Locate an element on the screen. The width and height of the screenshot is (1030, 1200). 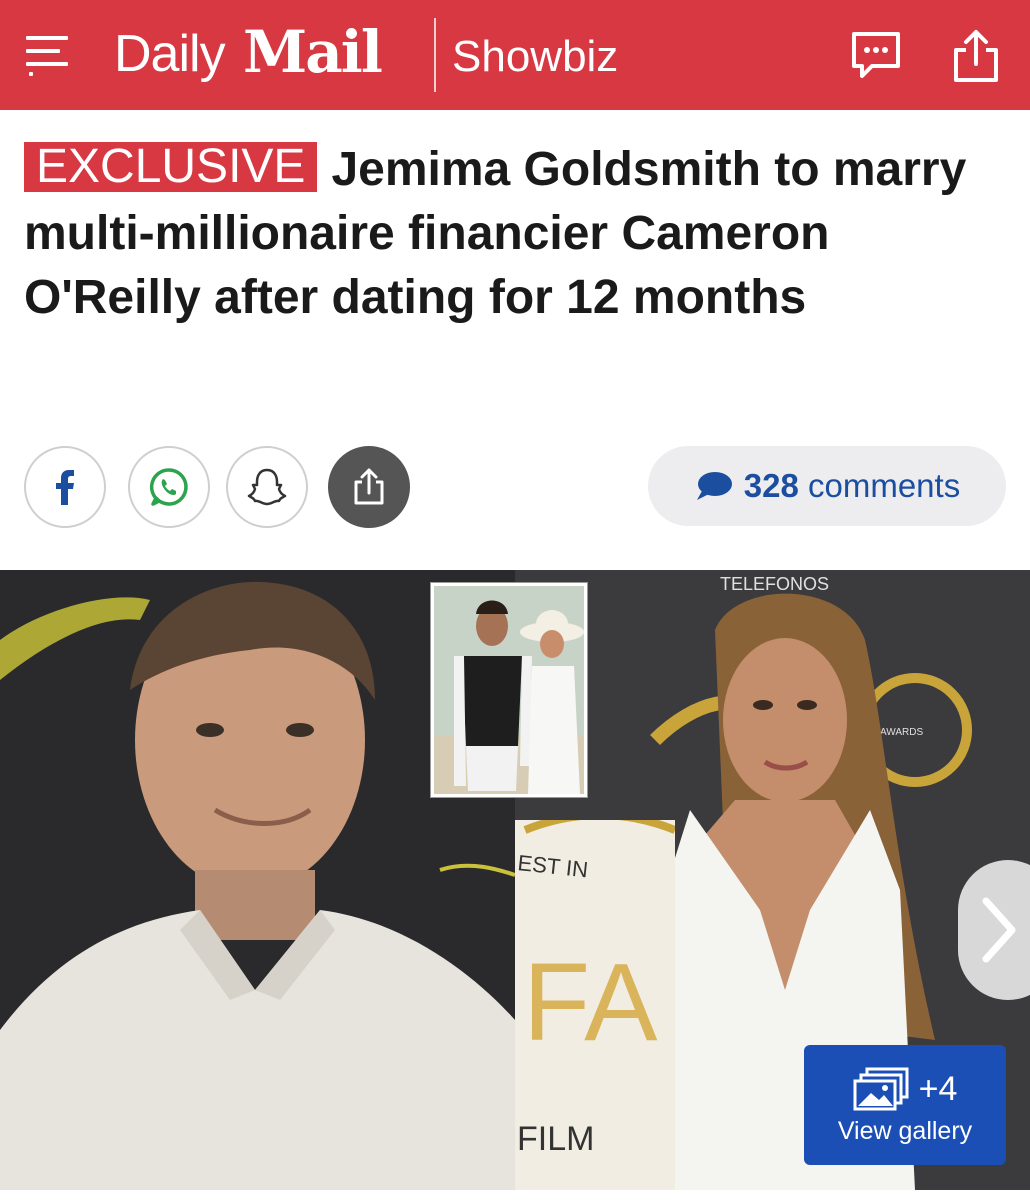
comments-button: 328 comments is located at coordinates (827, 486).